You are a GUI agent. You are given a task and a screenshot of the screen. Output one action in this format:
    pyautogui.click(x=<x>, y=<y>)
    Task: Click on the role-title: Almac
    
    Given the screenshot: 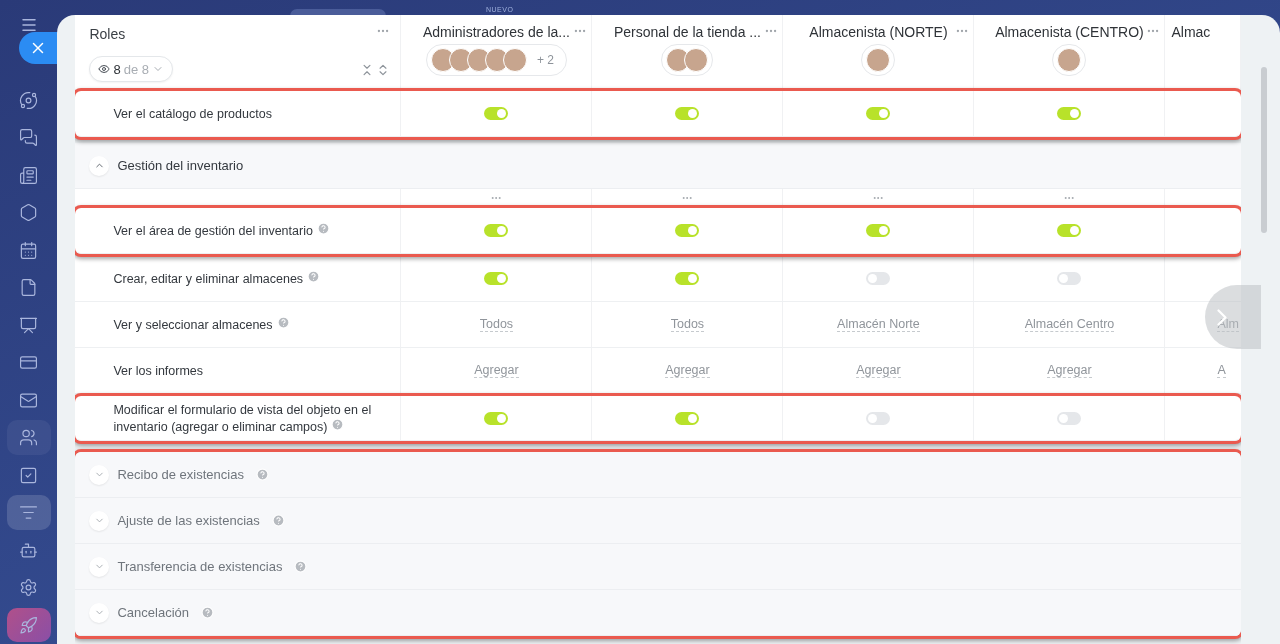 What is the action you would take?
    pyautogui.click(x=1191, y=32)
    